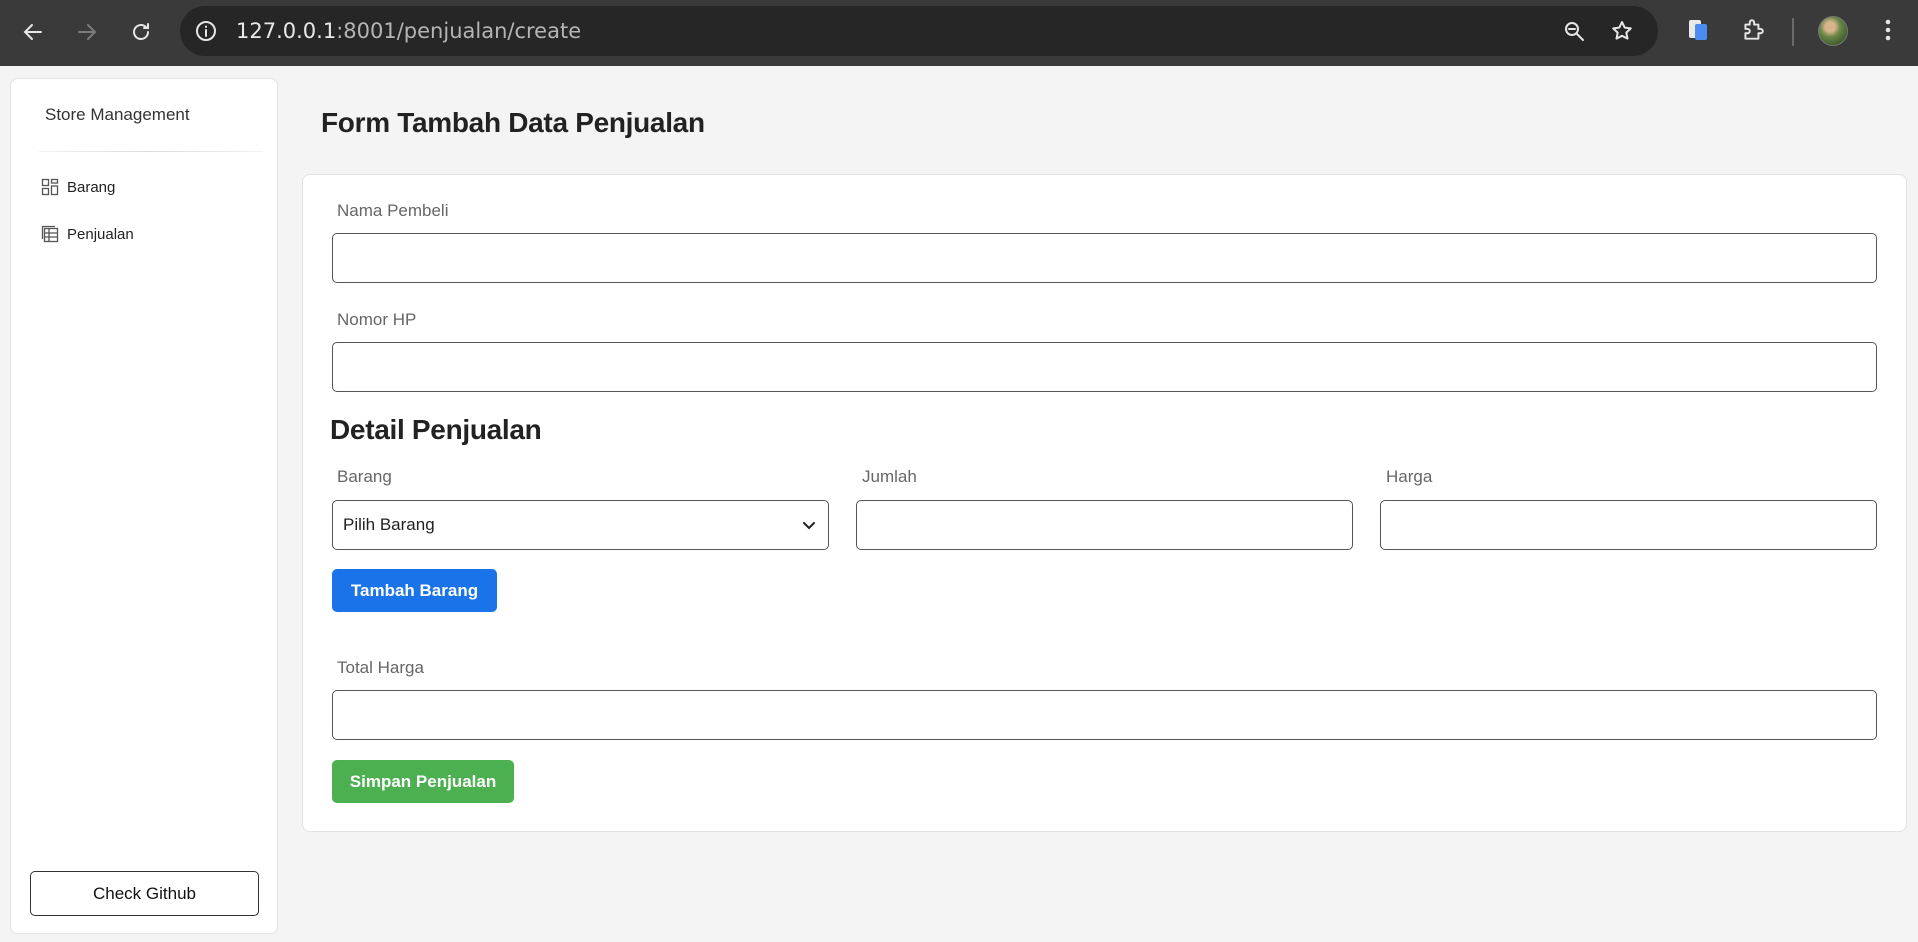 Image resolution: width=1918 pixels, height=942 pixels. What do you see at coordinates (100, 234) in the screenshot?
I see `sidebar-item-label: Penjualan` at bounding box center [100, 234].